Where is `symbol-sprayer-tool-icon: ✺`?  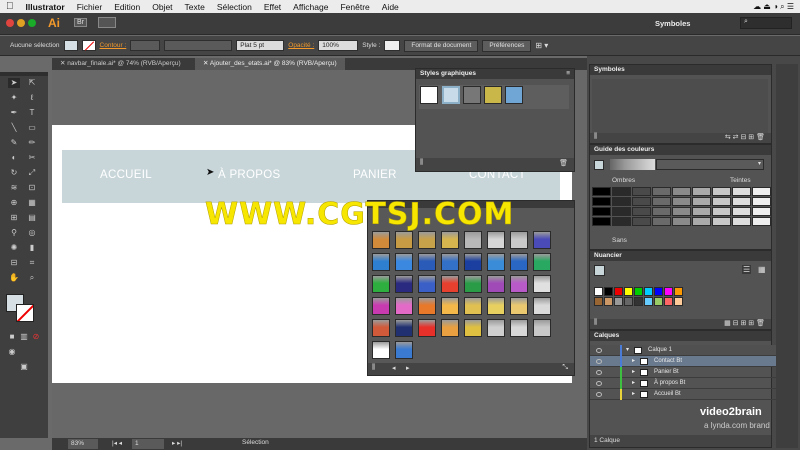 symbol-sprayer-tool-icon: ✺ is located at coordinates (14, 248).